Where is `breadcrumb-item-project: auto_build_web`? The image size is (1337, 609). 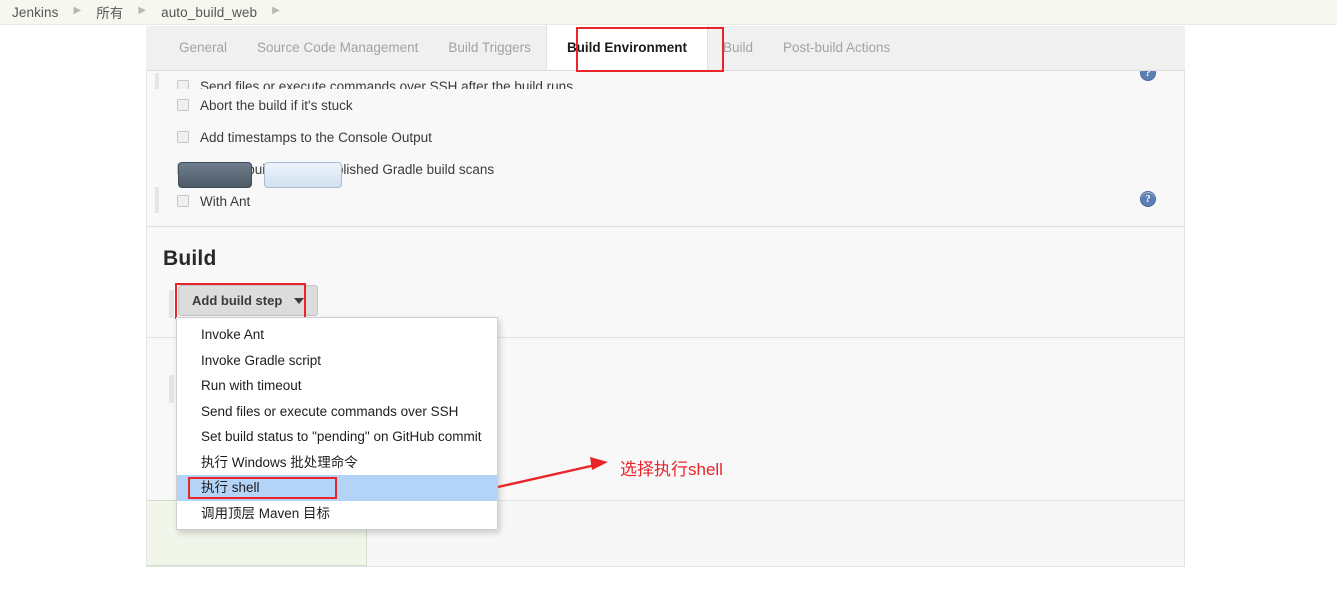
breadcrumb-item-project: auto_build_web is located at coordinates (209, 12).